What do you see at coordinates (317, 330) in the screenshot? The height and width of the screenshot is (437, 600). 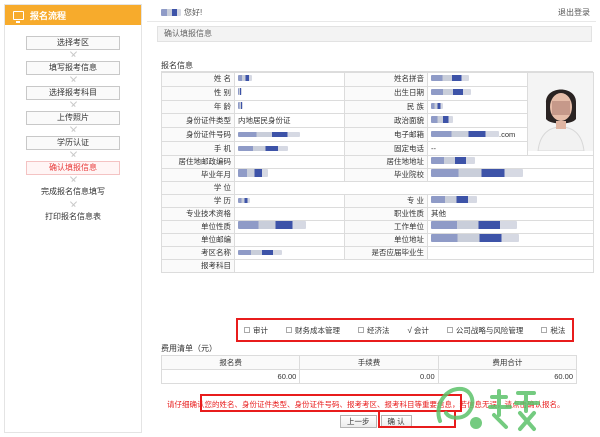 I see `subject-label: 财务成本管理` at bounding box center [317, 330].